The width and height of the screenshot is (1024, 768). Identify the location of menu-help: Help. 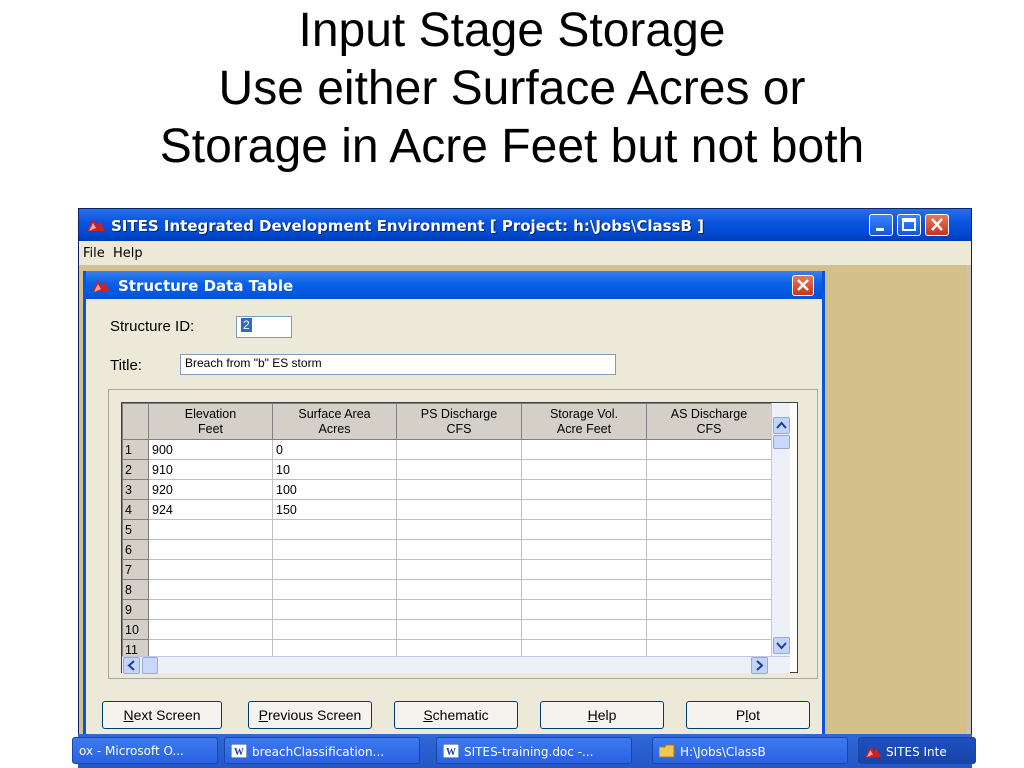
(128, 253).